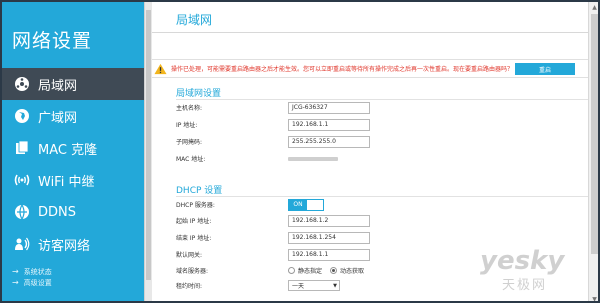 The image size is (600, 303). Describe the element at coordinates (194, 221) in the screenshot. I see `start-ip-label: 起始 IP 地址:` at that location.